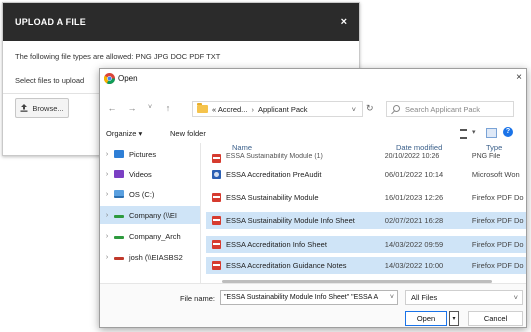  I want to click on view-dropdown-icon: ▾, so click(474, 132).